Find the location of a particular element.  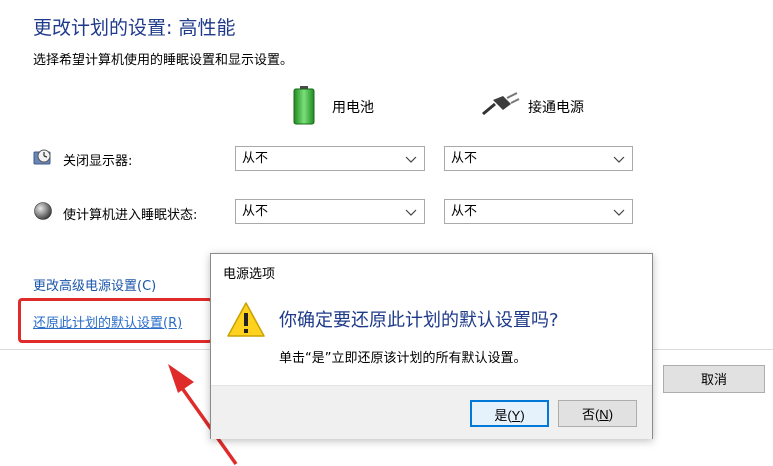

column-label-battery: 用电池 is located at coordinates (353, 108).